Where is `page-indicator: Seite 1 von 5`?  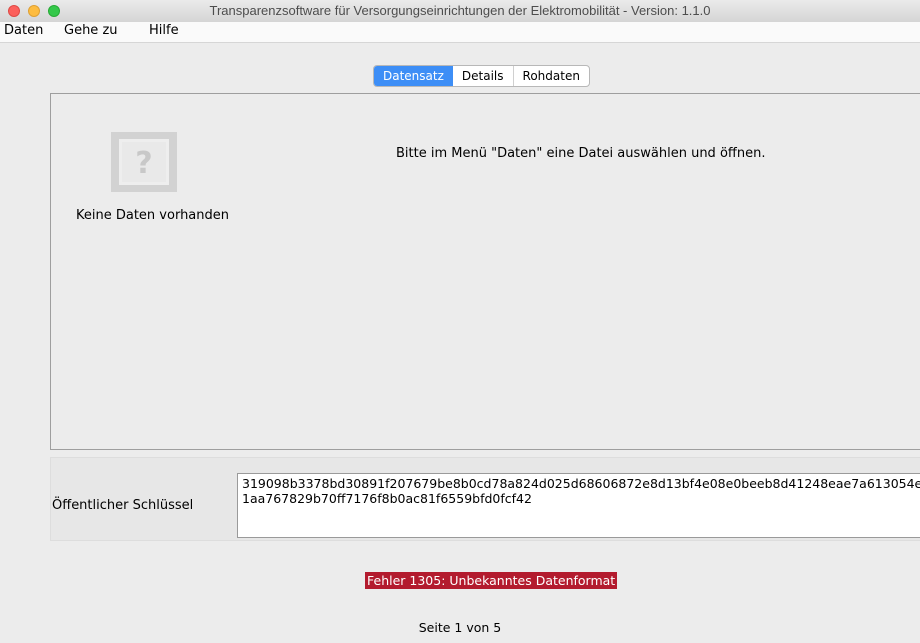
page-indicator: Seite 1 von 5 is located at coordinates (460, 627).